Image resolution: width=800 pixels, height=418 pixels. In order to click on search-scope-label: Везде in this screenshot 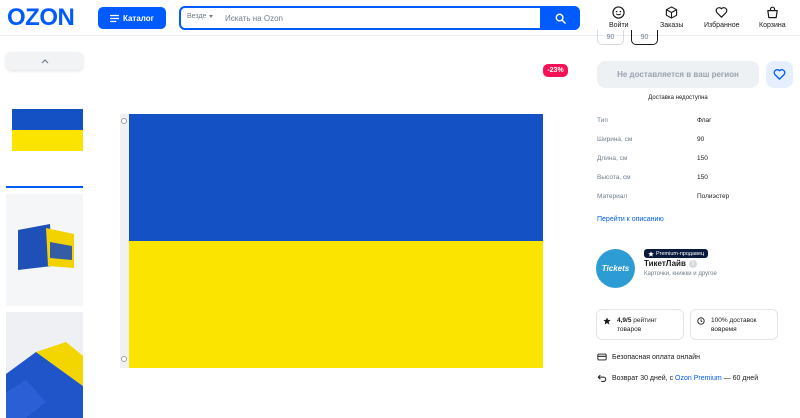, I will do `click(197, 16)`.